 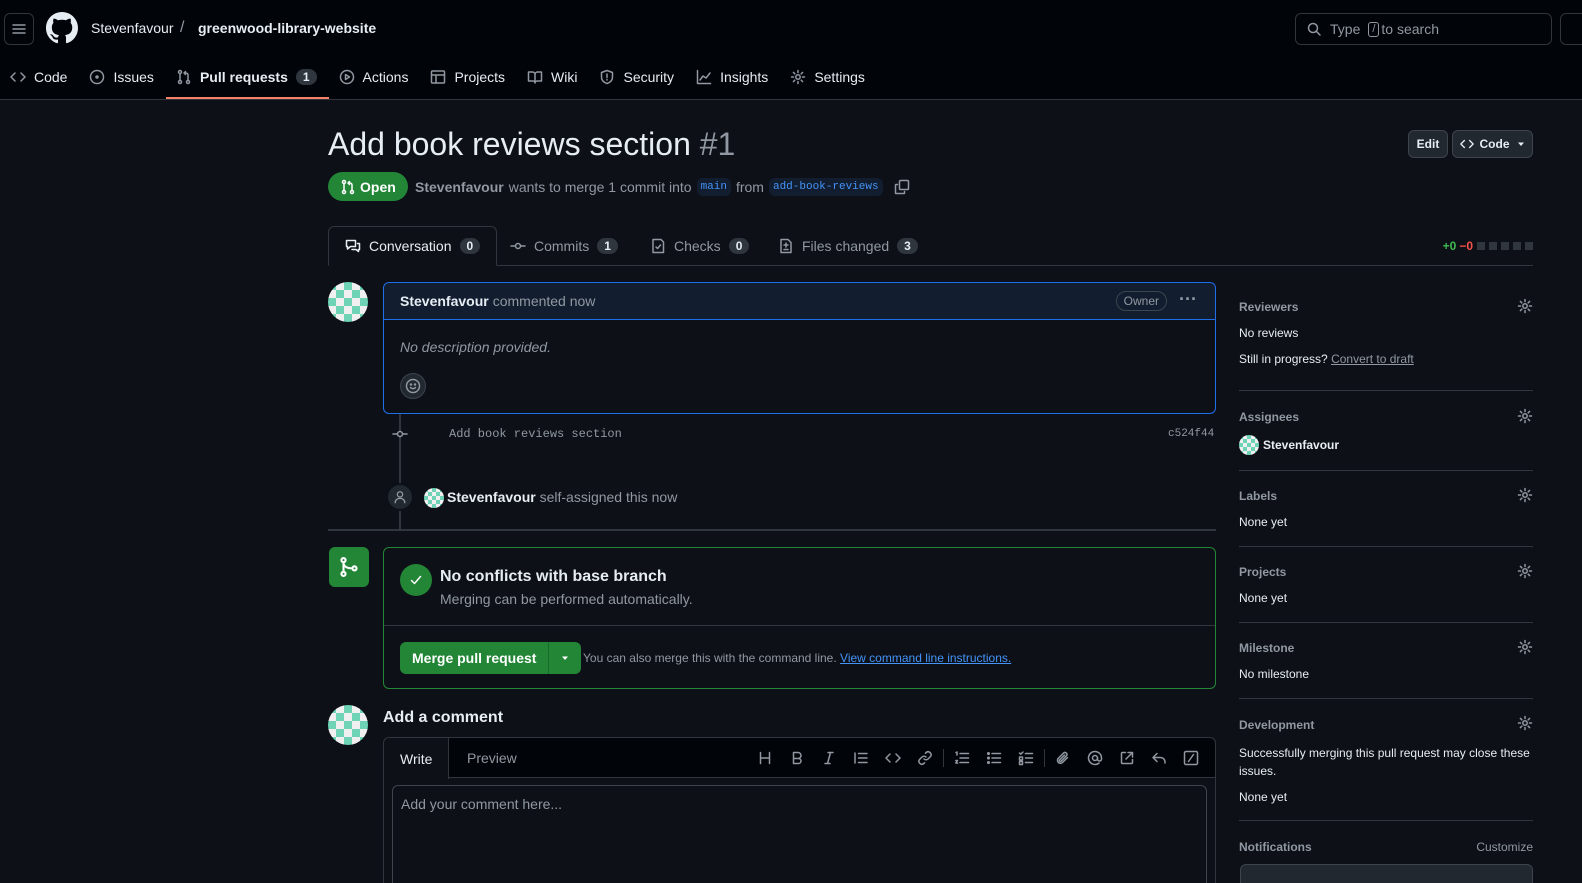 What do you see at coordinates (1276, 725) in the screenshot?
I see `development-heading: Development` at bounding box center [1276, 725].